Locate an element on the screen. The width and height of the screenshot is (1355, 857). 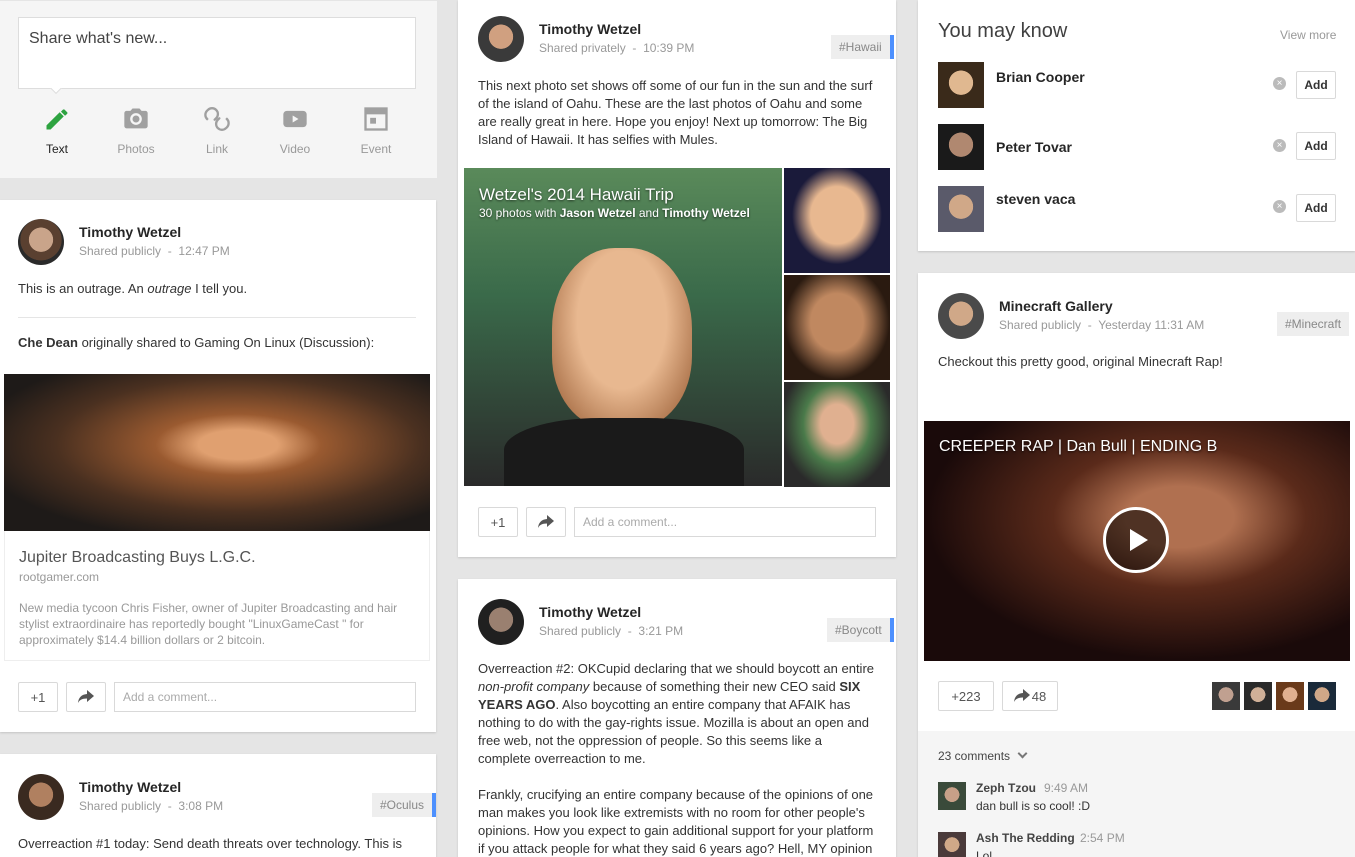
post-meta: Shared publicly - 12:47 PM is located at coordinates (154, 251).